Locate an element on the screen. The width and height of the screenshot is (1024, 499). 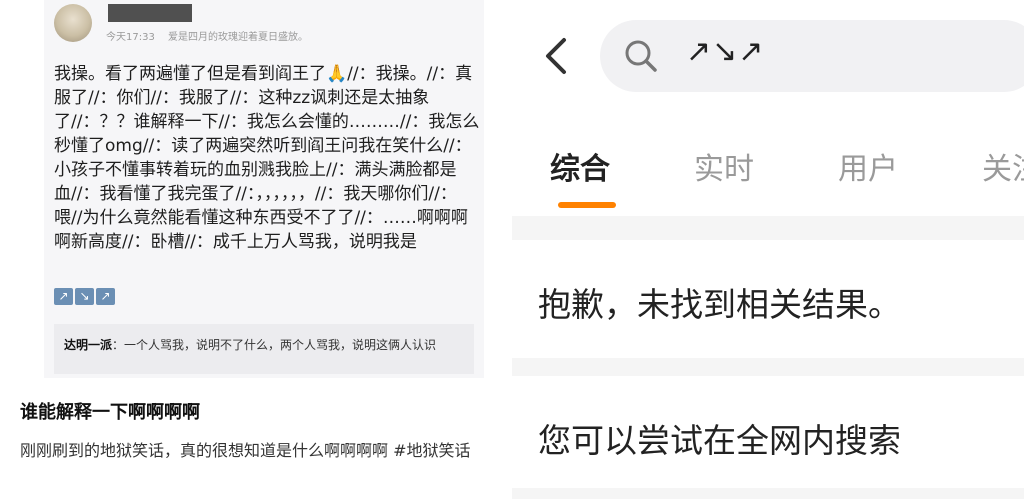
no-result-message: 抱歉，未找到相关结果。 is located at coordinates (719, 304).